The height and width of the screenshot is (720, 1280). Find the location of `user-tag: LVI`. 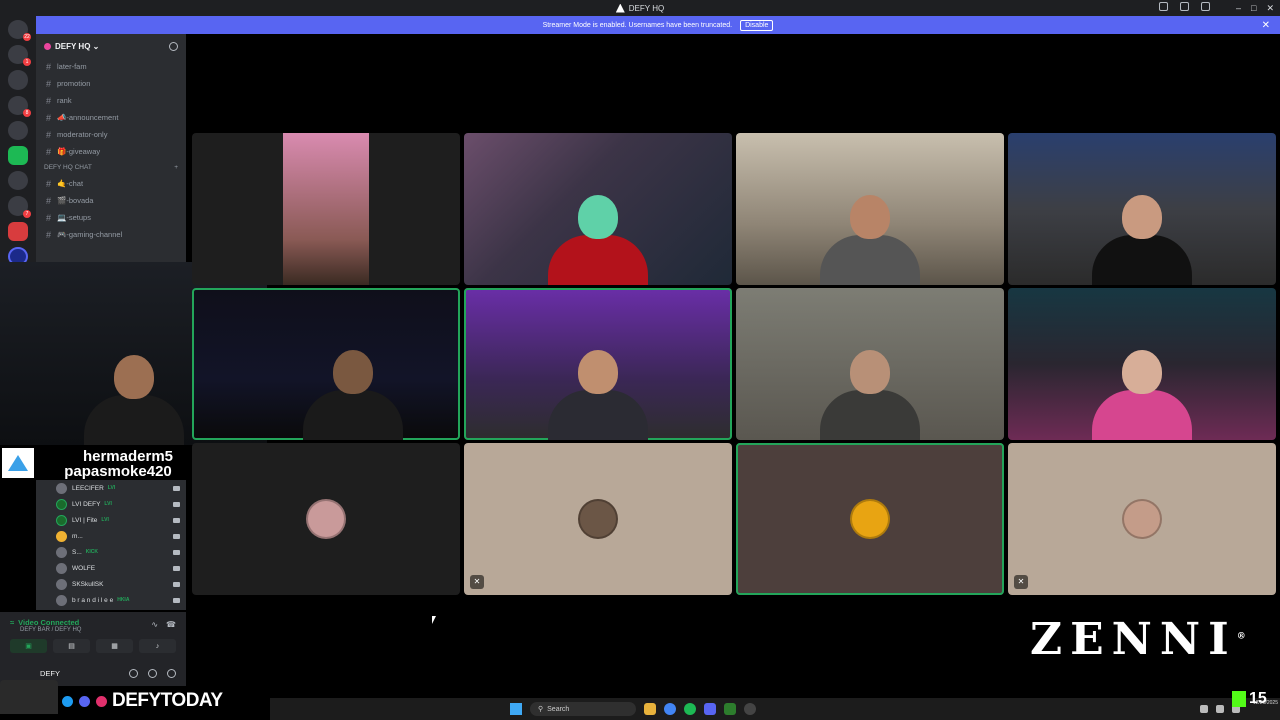

user-tag: LVI is located at coordinates (105, 520).